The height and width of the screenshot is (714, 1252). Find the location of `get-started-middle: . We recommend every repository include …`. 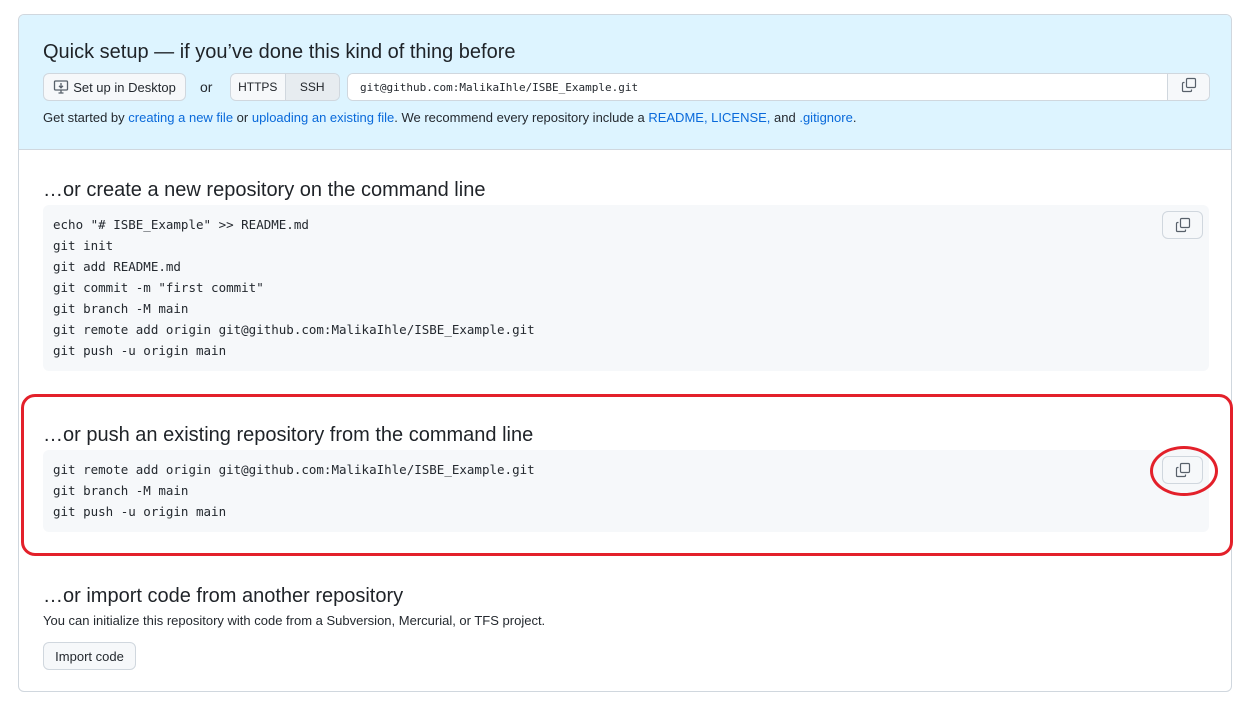

get-started-middle: . We recommend every repository include … is located at coordinates (521, 117).